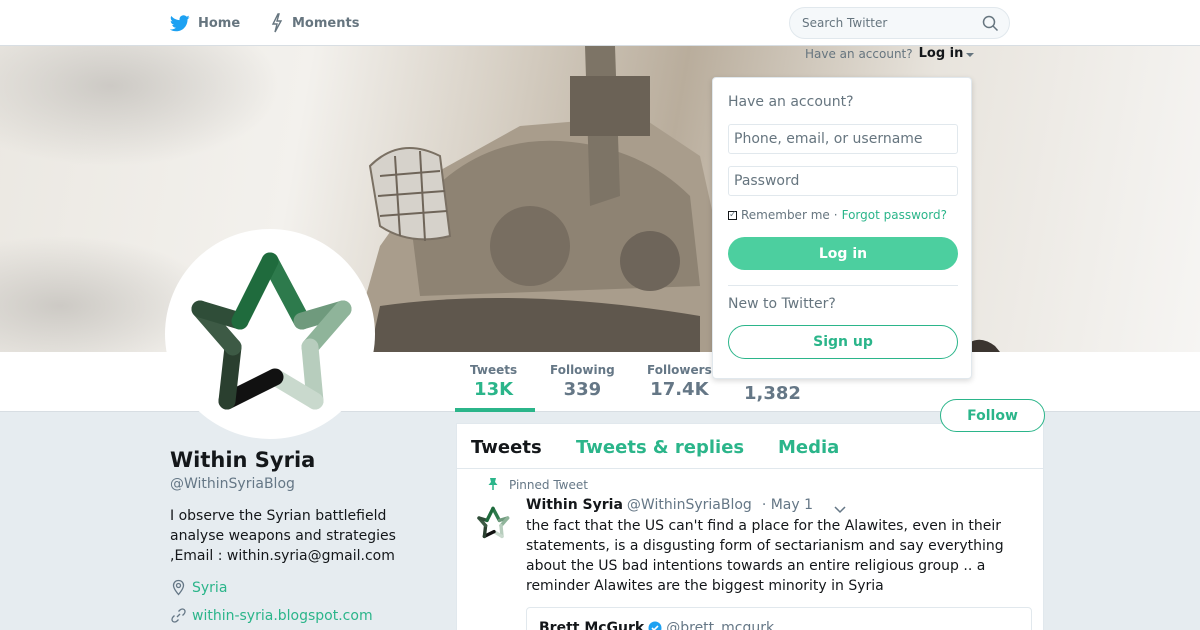  I want to click on login-dropdown-toggle: Log in, so click(941, 53).